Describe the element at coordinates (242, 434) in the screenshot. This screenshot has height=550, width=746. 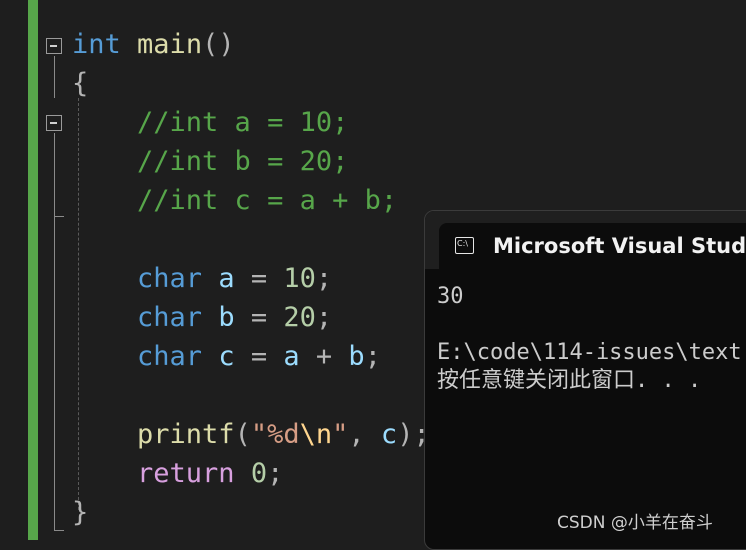
I see `code-token: (` at that location.